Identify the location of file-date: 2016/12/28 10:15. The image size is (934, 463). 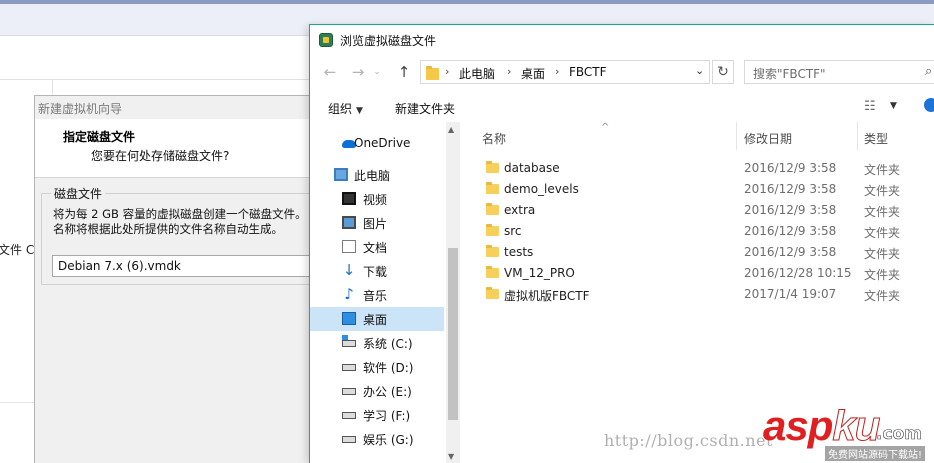
(798, 273).